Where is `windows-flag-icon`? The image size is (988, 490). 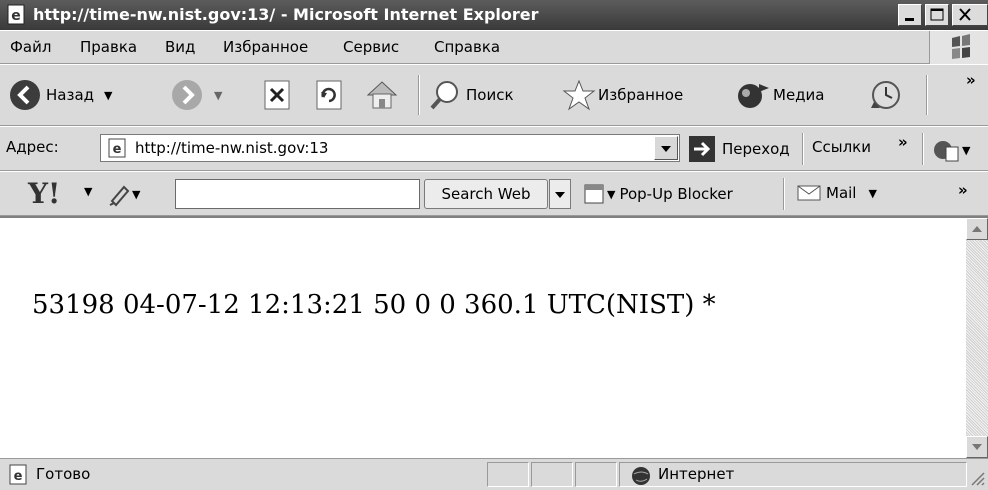
windows-flag-icon is located at coordinates (961, 46).